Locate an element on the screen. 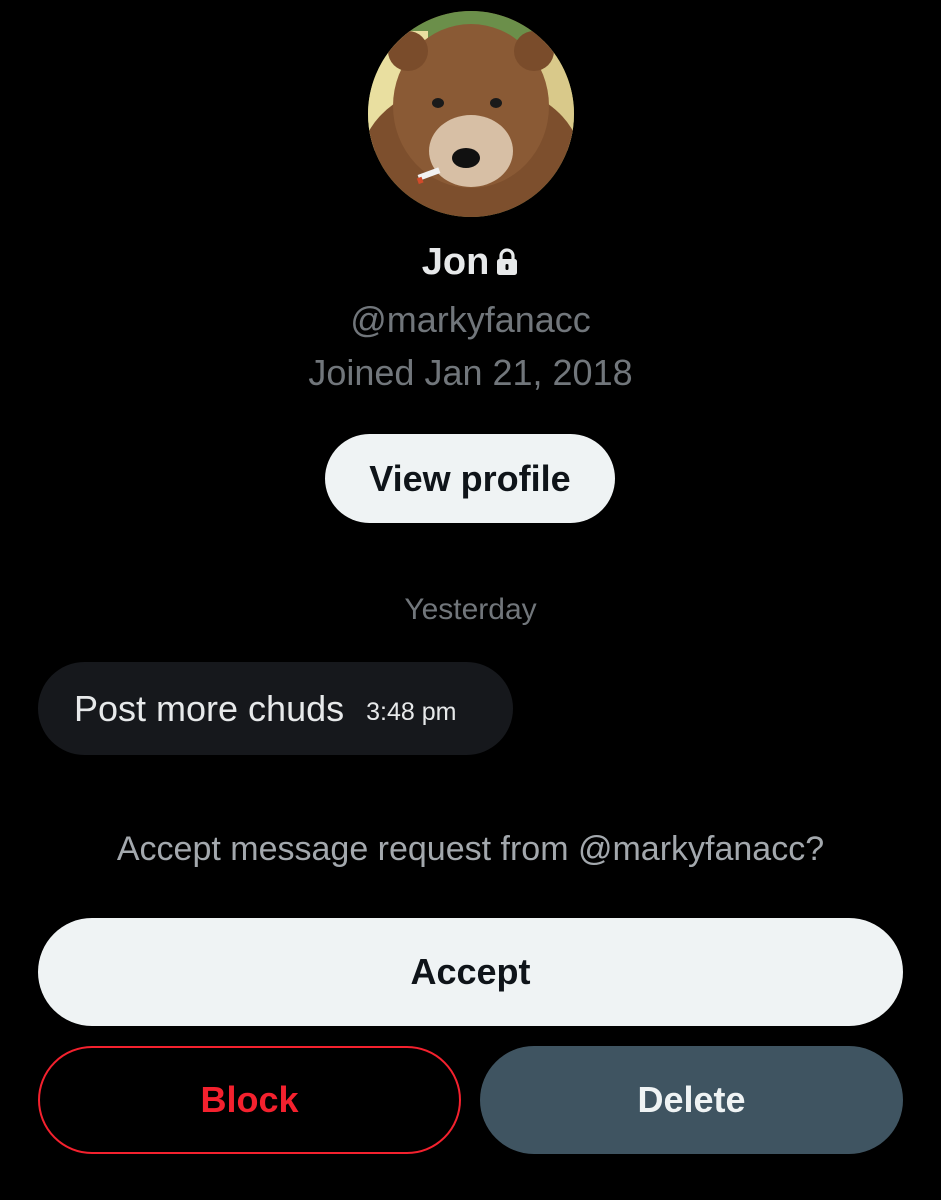  block-button: Block is located at coordinates (249, 1100).